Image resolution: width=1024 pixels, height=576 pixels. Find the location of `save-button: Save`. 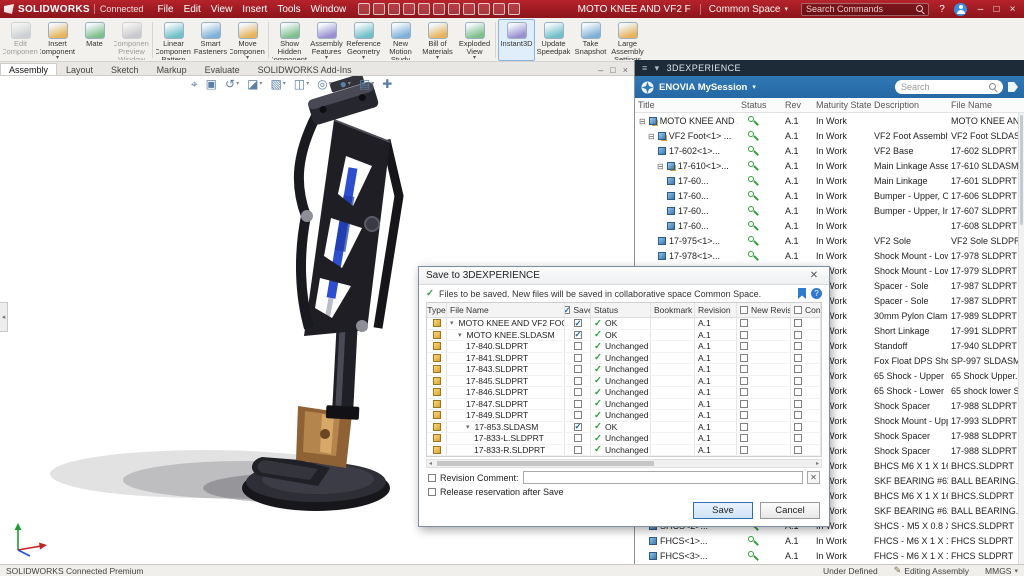

save-button: Save is located at coordinates (723, 510).